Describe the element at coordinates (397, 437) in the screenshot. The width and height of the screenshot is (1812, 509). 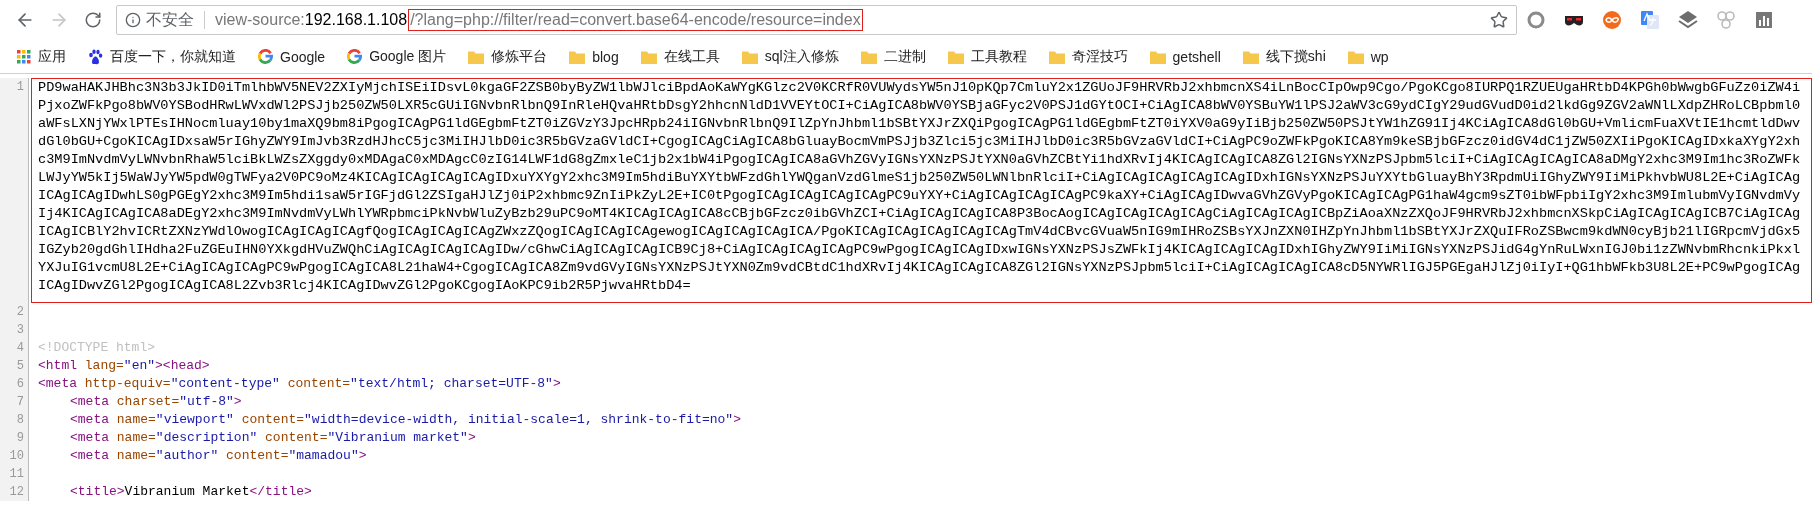
I see `code-token: "Vibranium market"` at that location.